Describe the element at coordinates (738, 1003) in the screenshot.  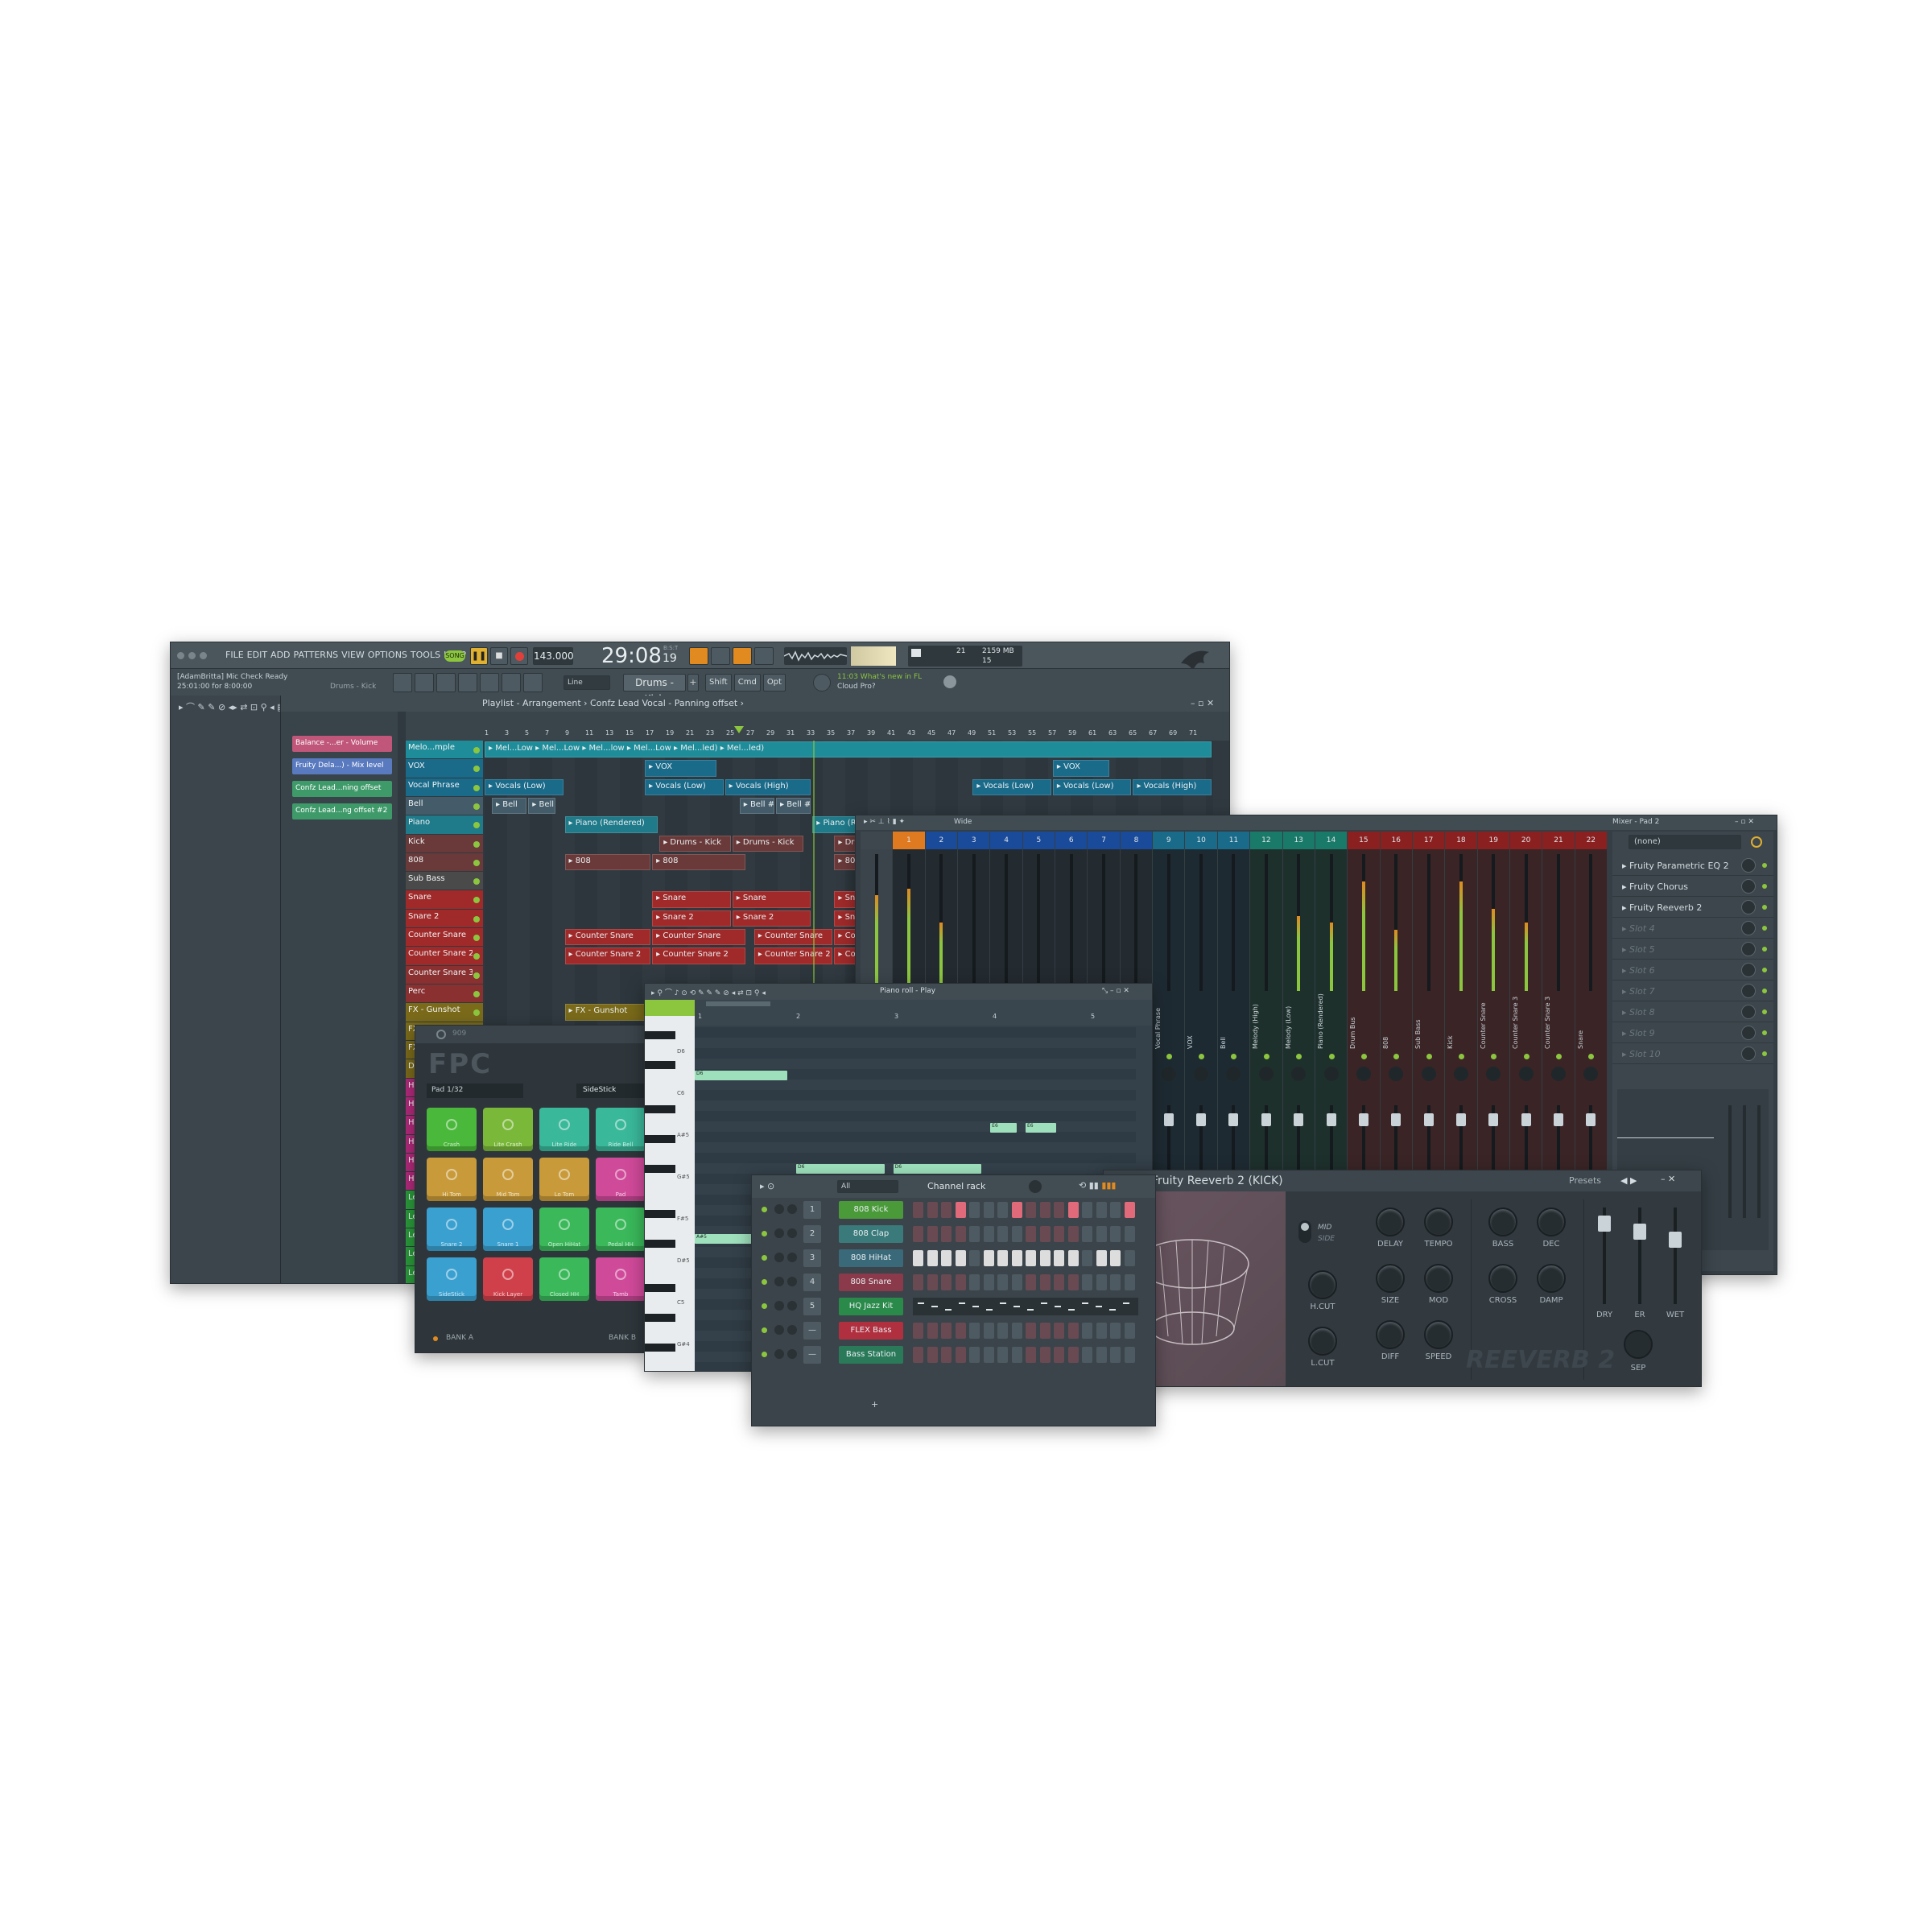
I see `pianoroll-scroll` at that location.